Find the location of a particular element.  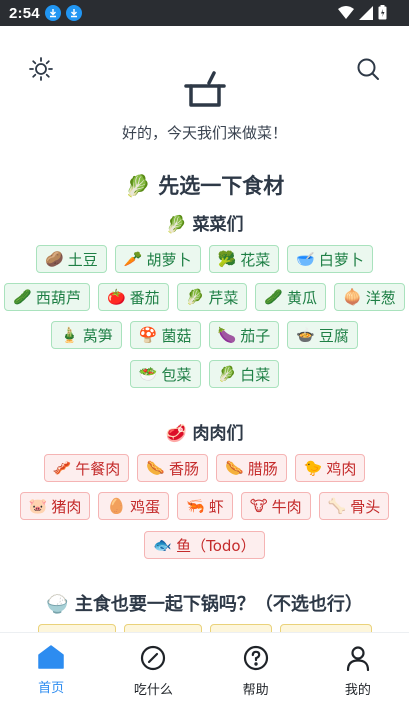

bone-icon: 🦴 is located at coordinates (337, 506).